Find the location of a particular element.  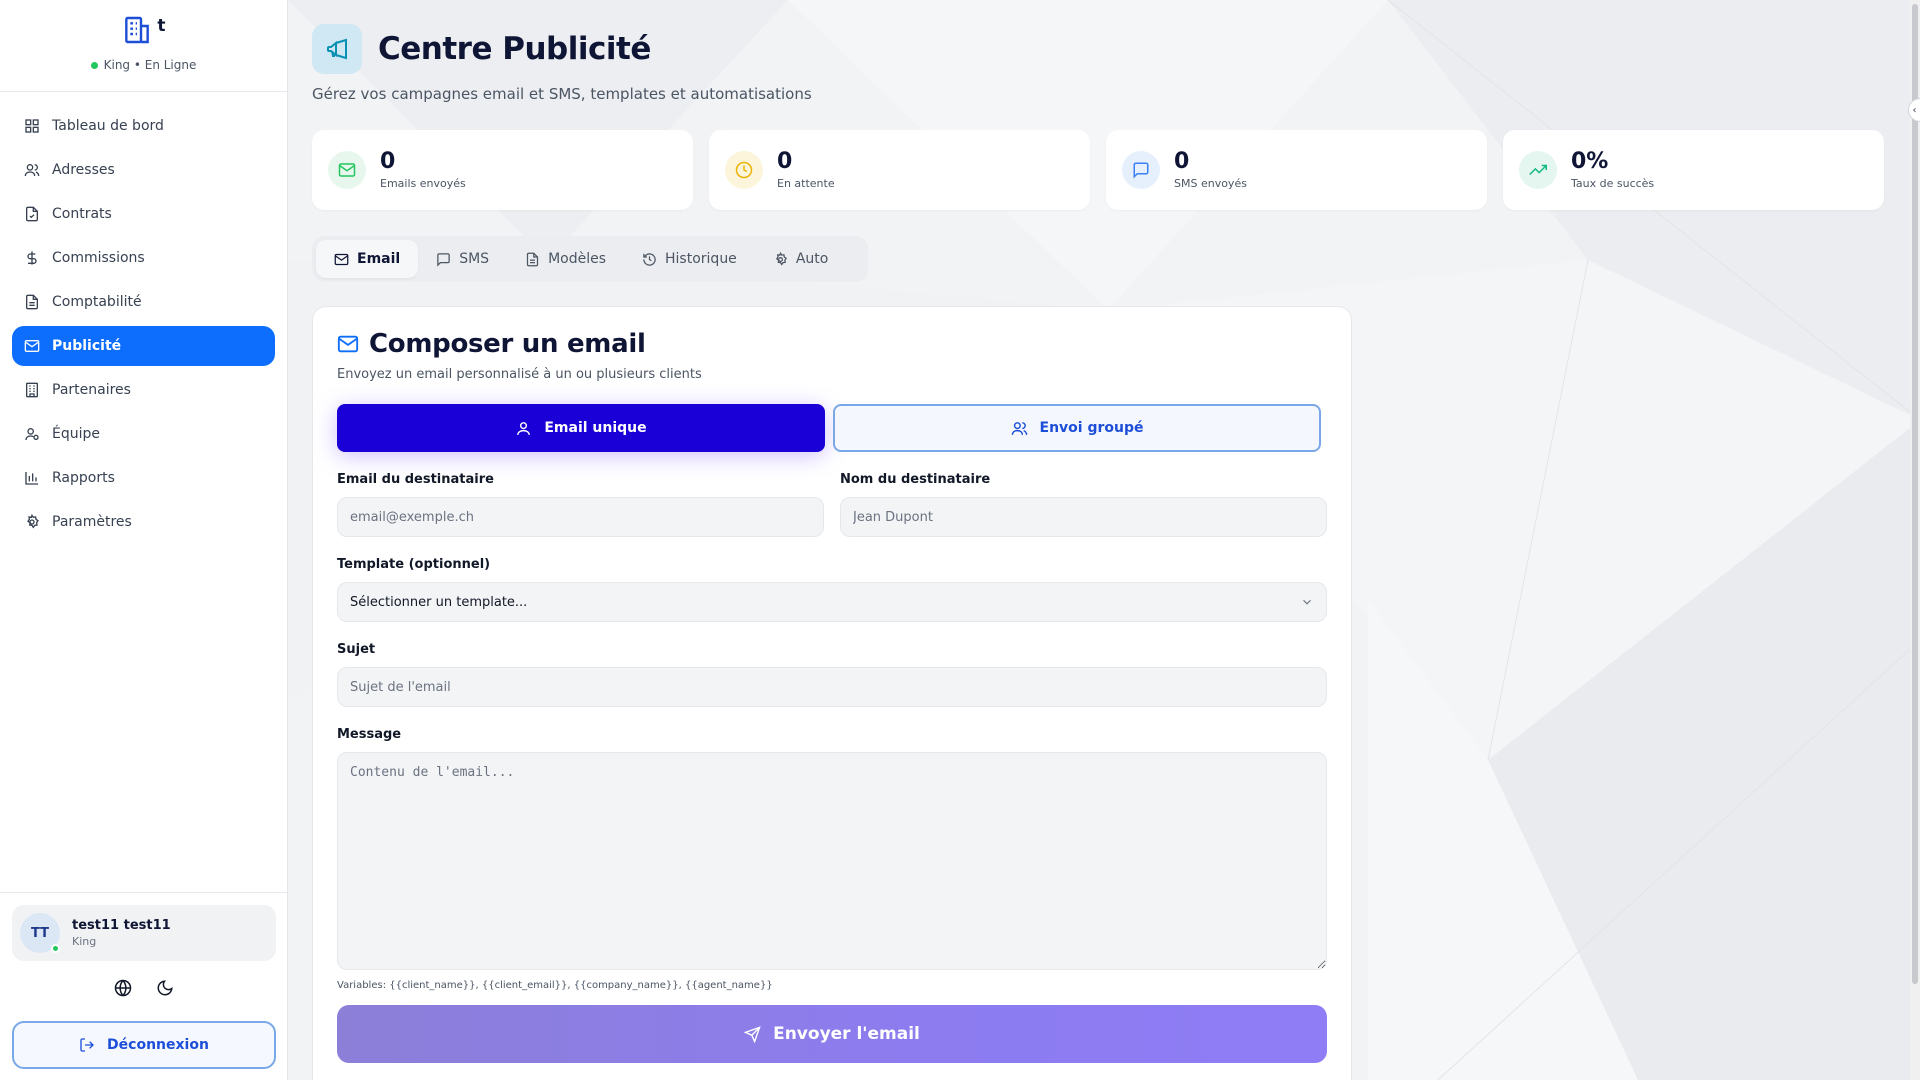

recipient-name-field-group: Nom du destinataire is located at coordinates (1083, 504).